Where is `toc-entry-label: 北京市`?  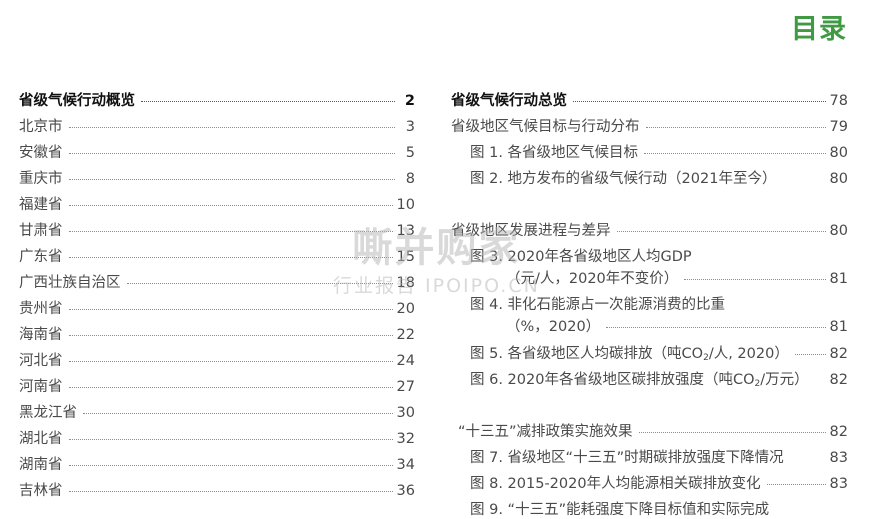
toc-entry-label: 北京市 is located at coordinates (41, 127).